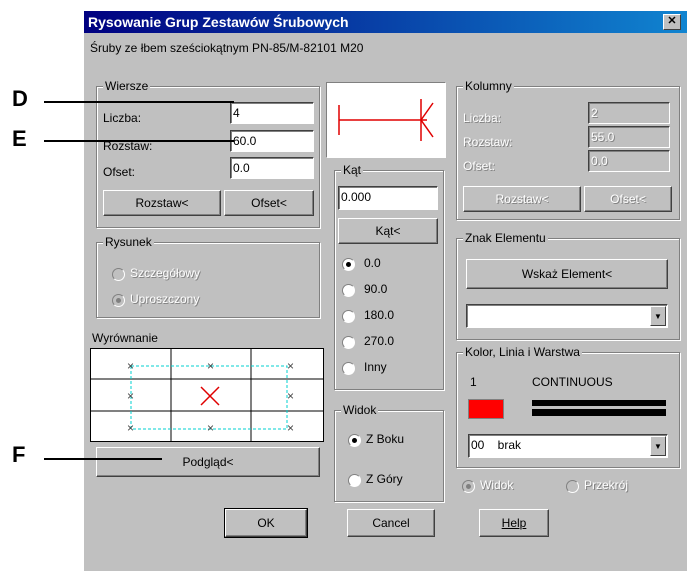  Describe the element at coordinates (391, 523) in the screenshot. I see `cancel-button: Cancel` at that location.